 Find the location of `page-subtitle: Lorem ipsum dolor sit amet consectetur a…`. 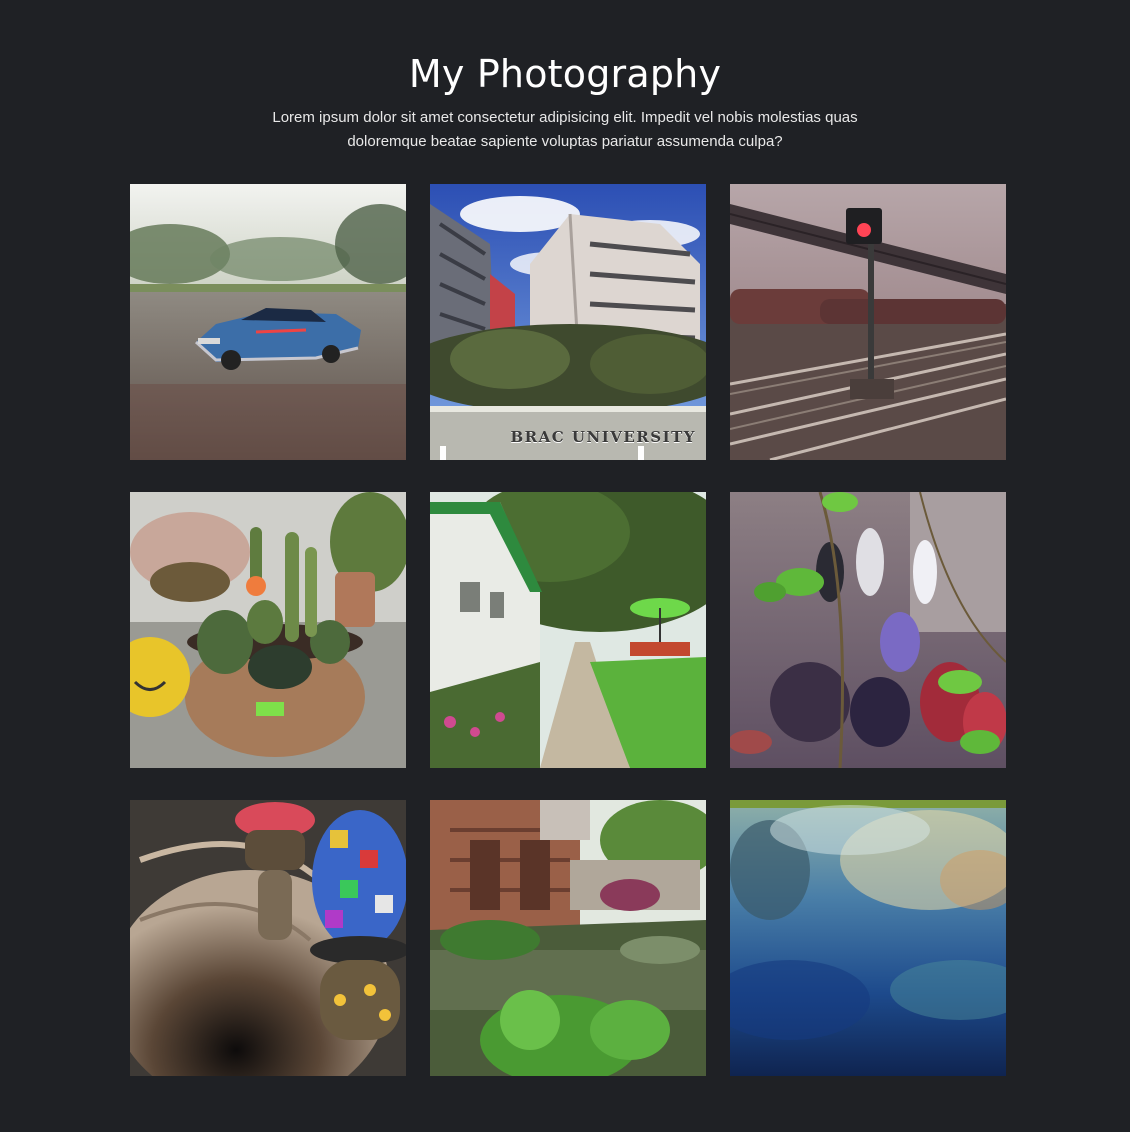

page-subtitle: Lorem ipsum dolor sit amet consectetur a… is located at coordinates (565, 129).